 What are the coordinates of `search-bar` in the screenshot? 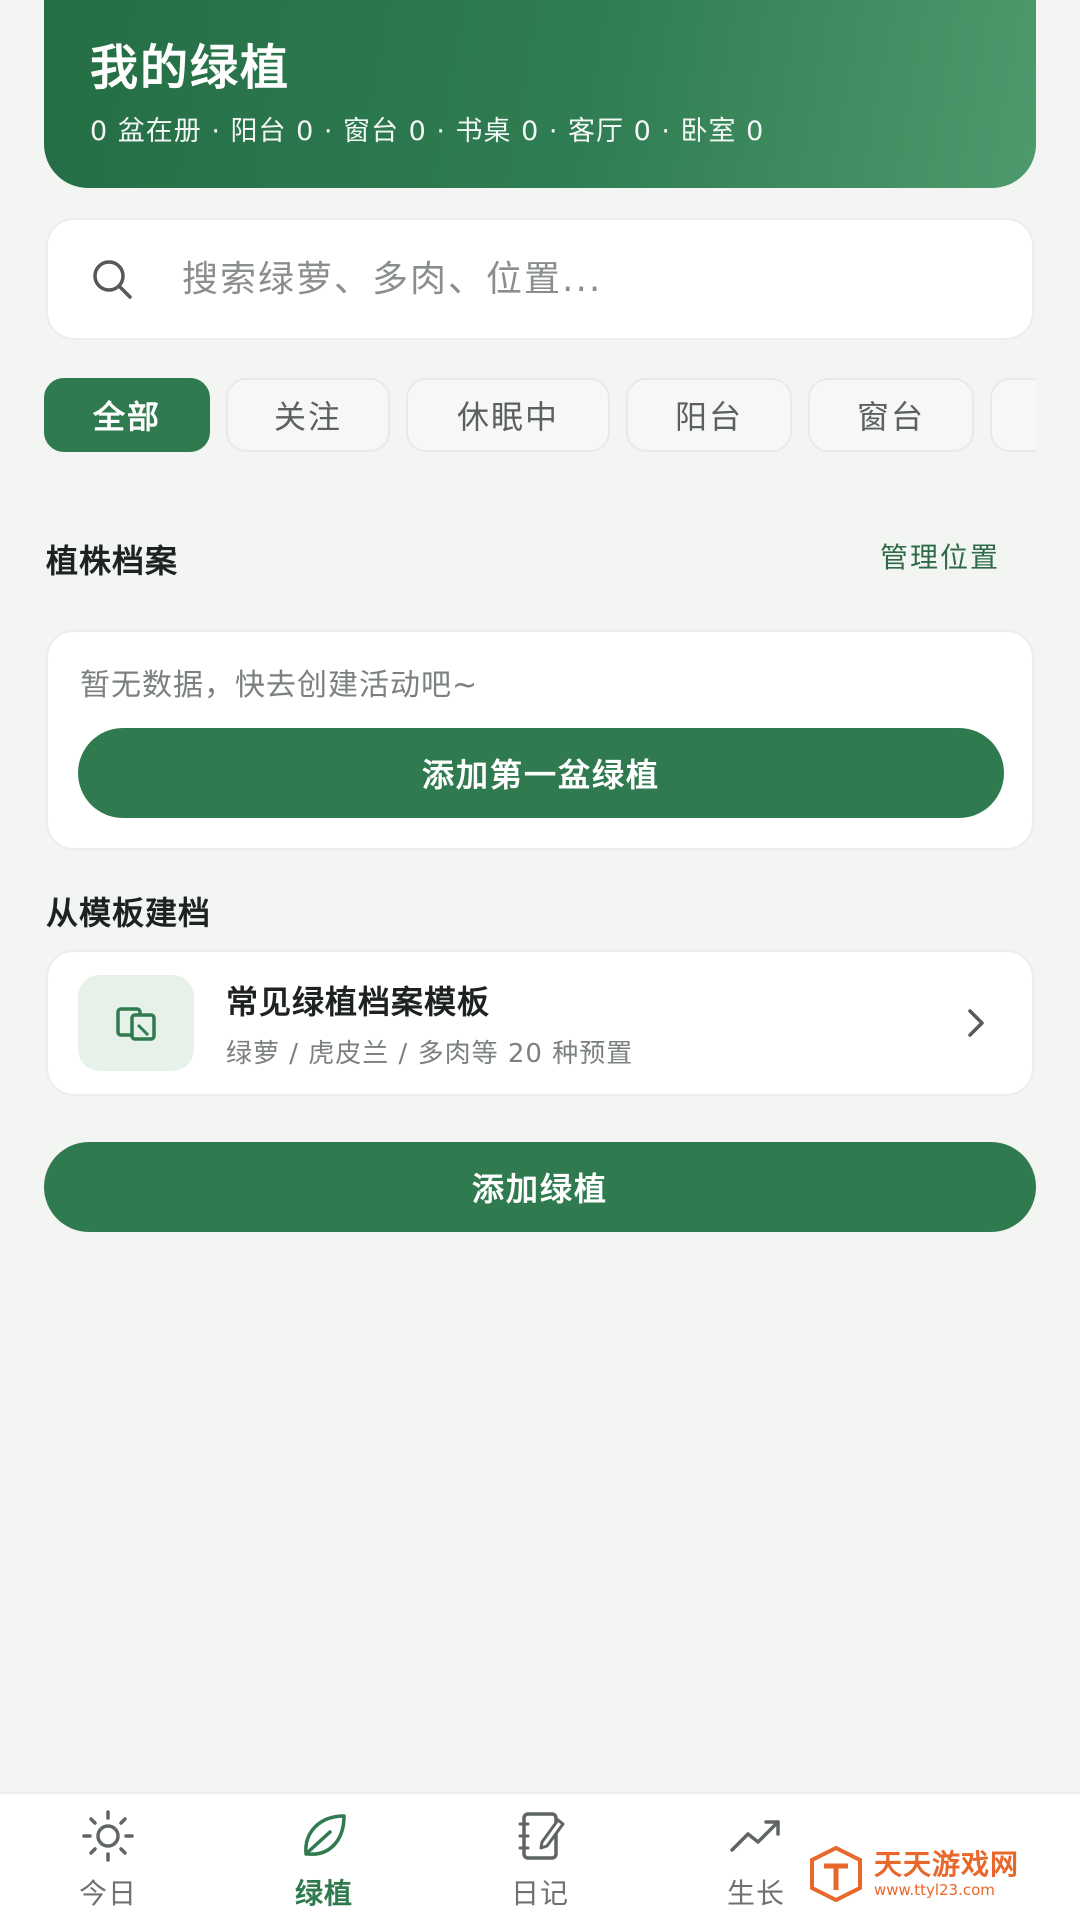 It's located at (540, 279).